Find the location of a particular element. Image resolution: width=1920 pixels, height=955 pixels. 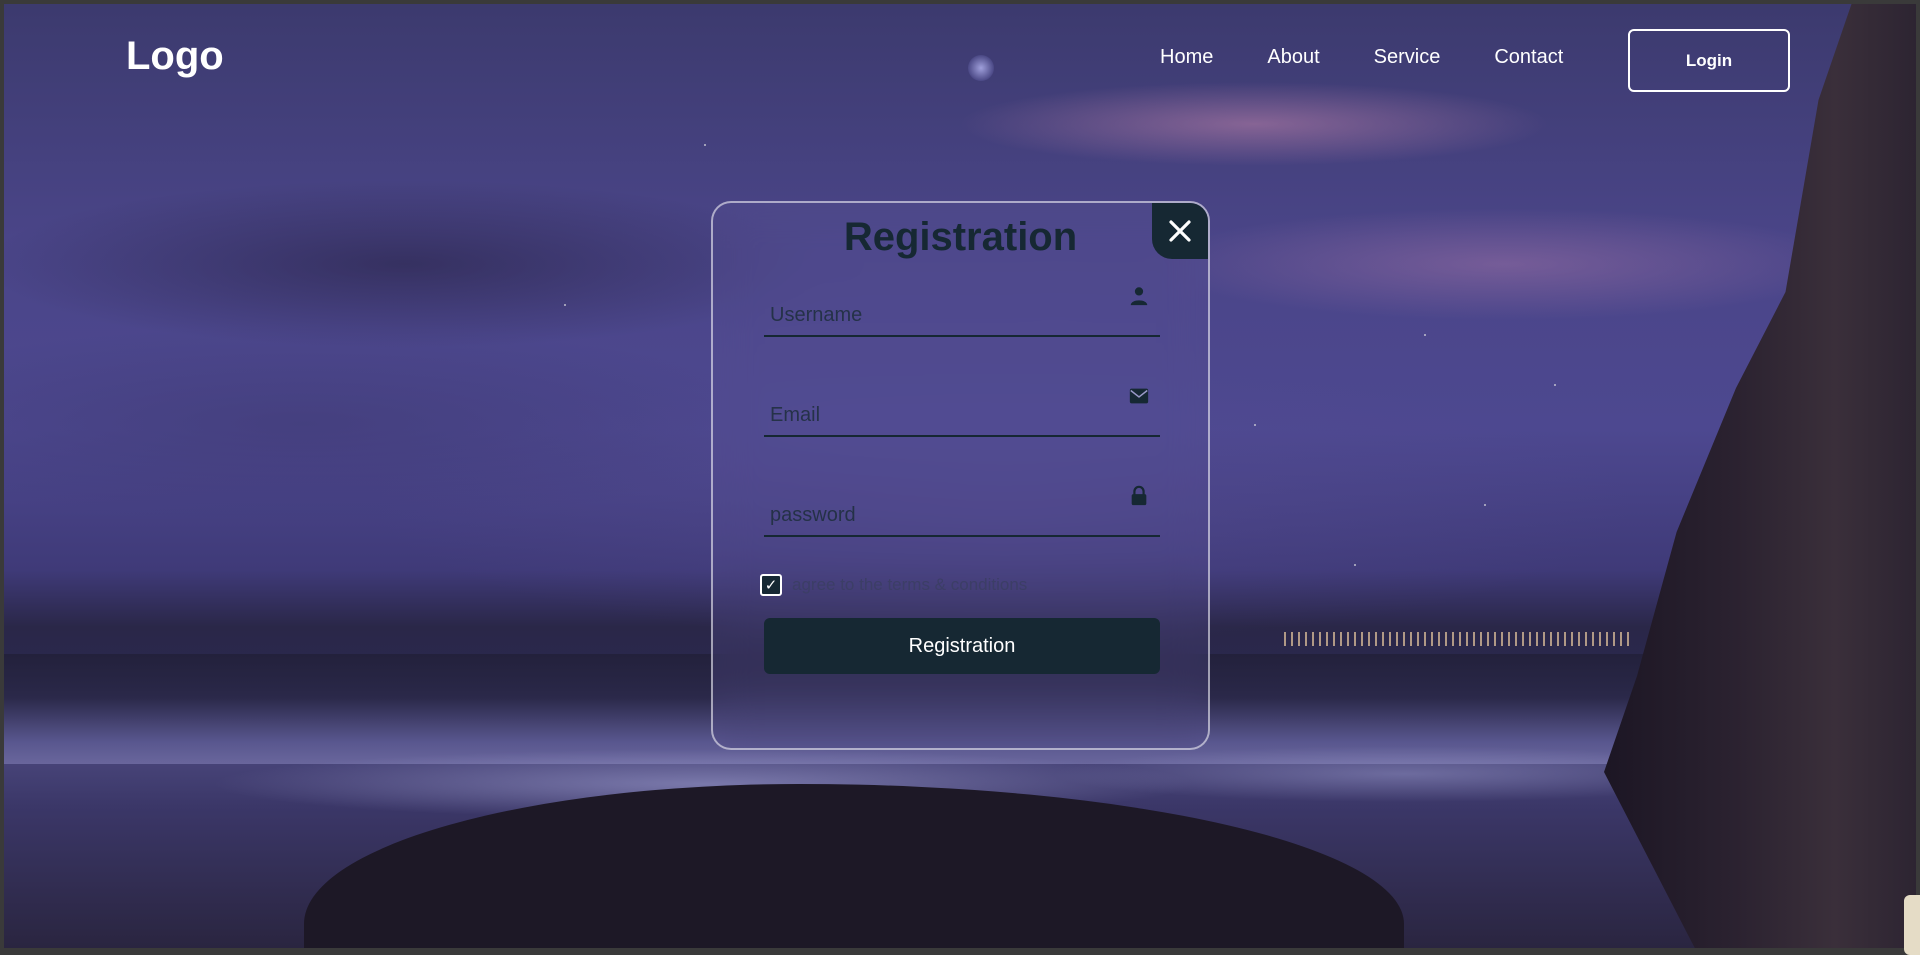

email-input is located at coordinates (962, 406).